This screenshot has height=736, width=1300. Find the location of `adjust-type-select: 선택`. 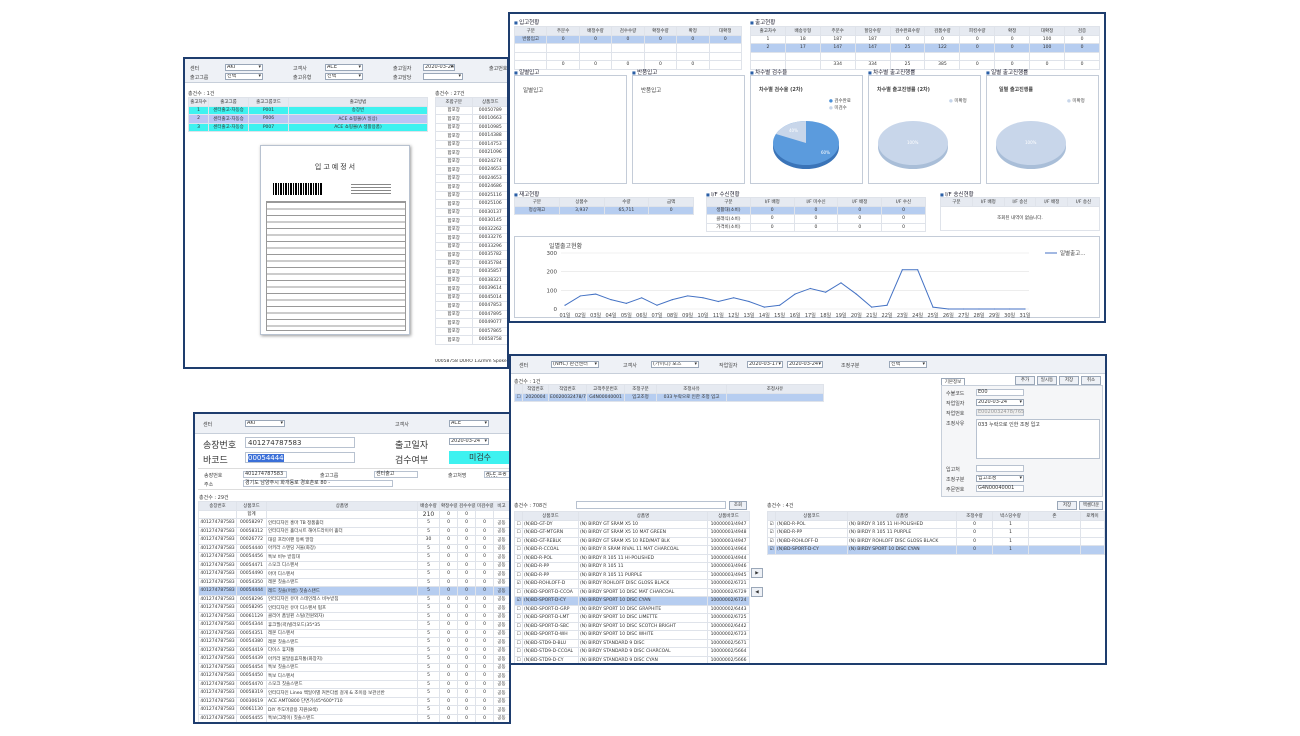

adjust-type-select: 선택 is located at coordinates (908, 364).